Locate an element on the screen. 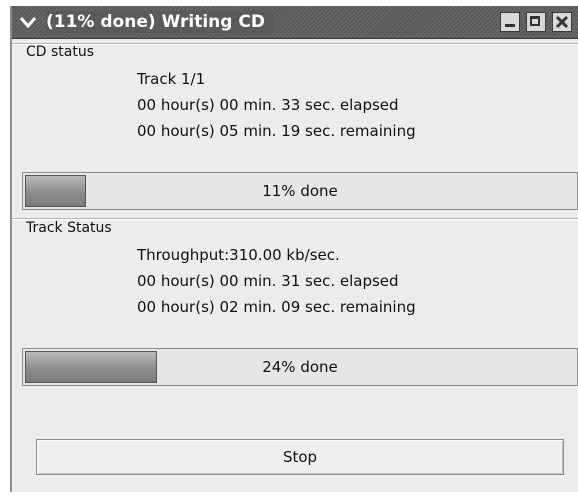 The height and width of the screenshot is (495, 578). cd-elapsed-text: 00 hour(s) 00 min. 33 sec. elapsed is located at coordinates (268, 105).